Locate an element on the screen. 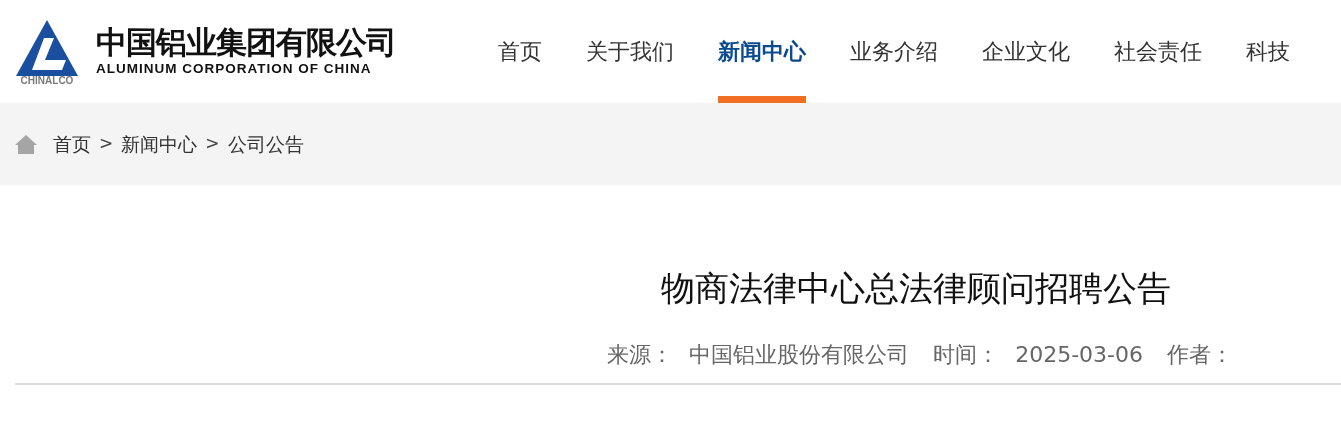  meta-label: 作者： is located at coordinates (1200, 355).